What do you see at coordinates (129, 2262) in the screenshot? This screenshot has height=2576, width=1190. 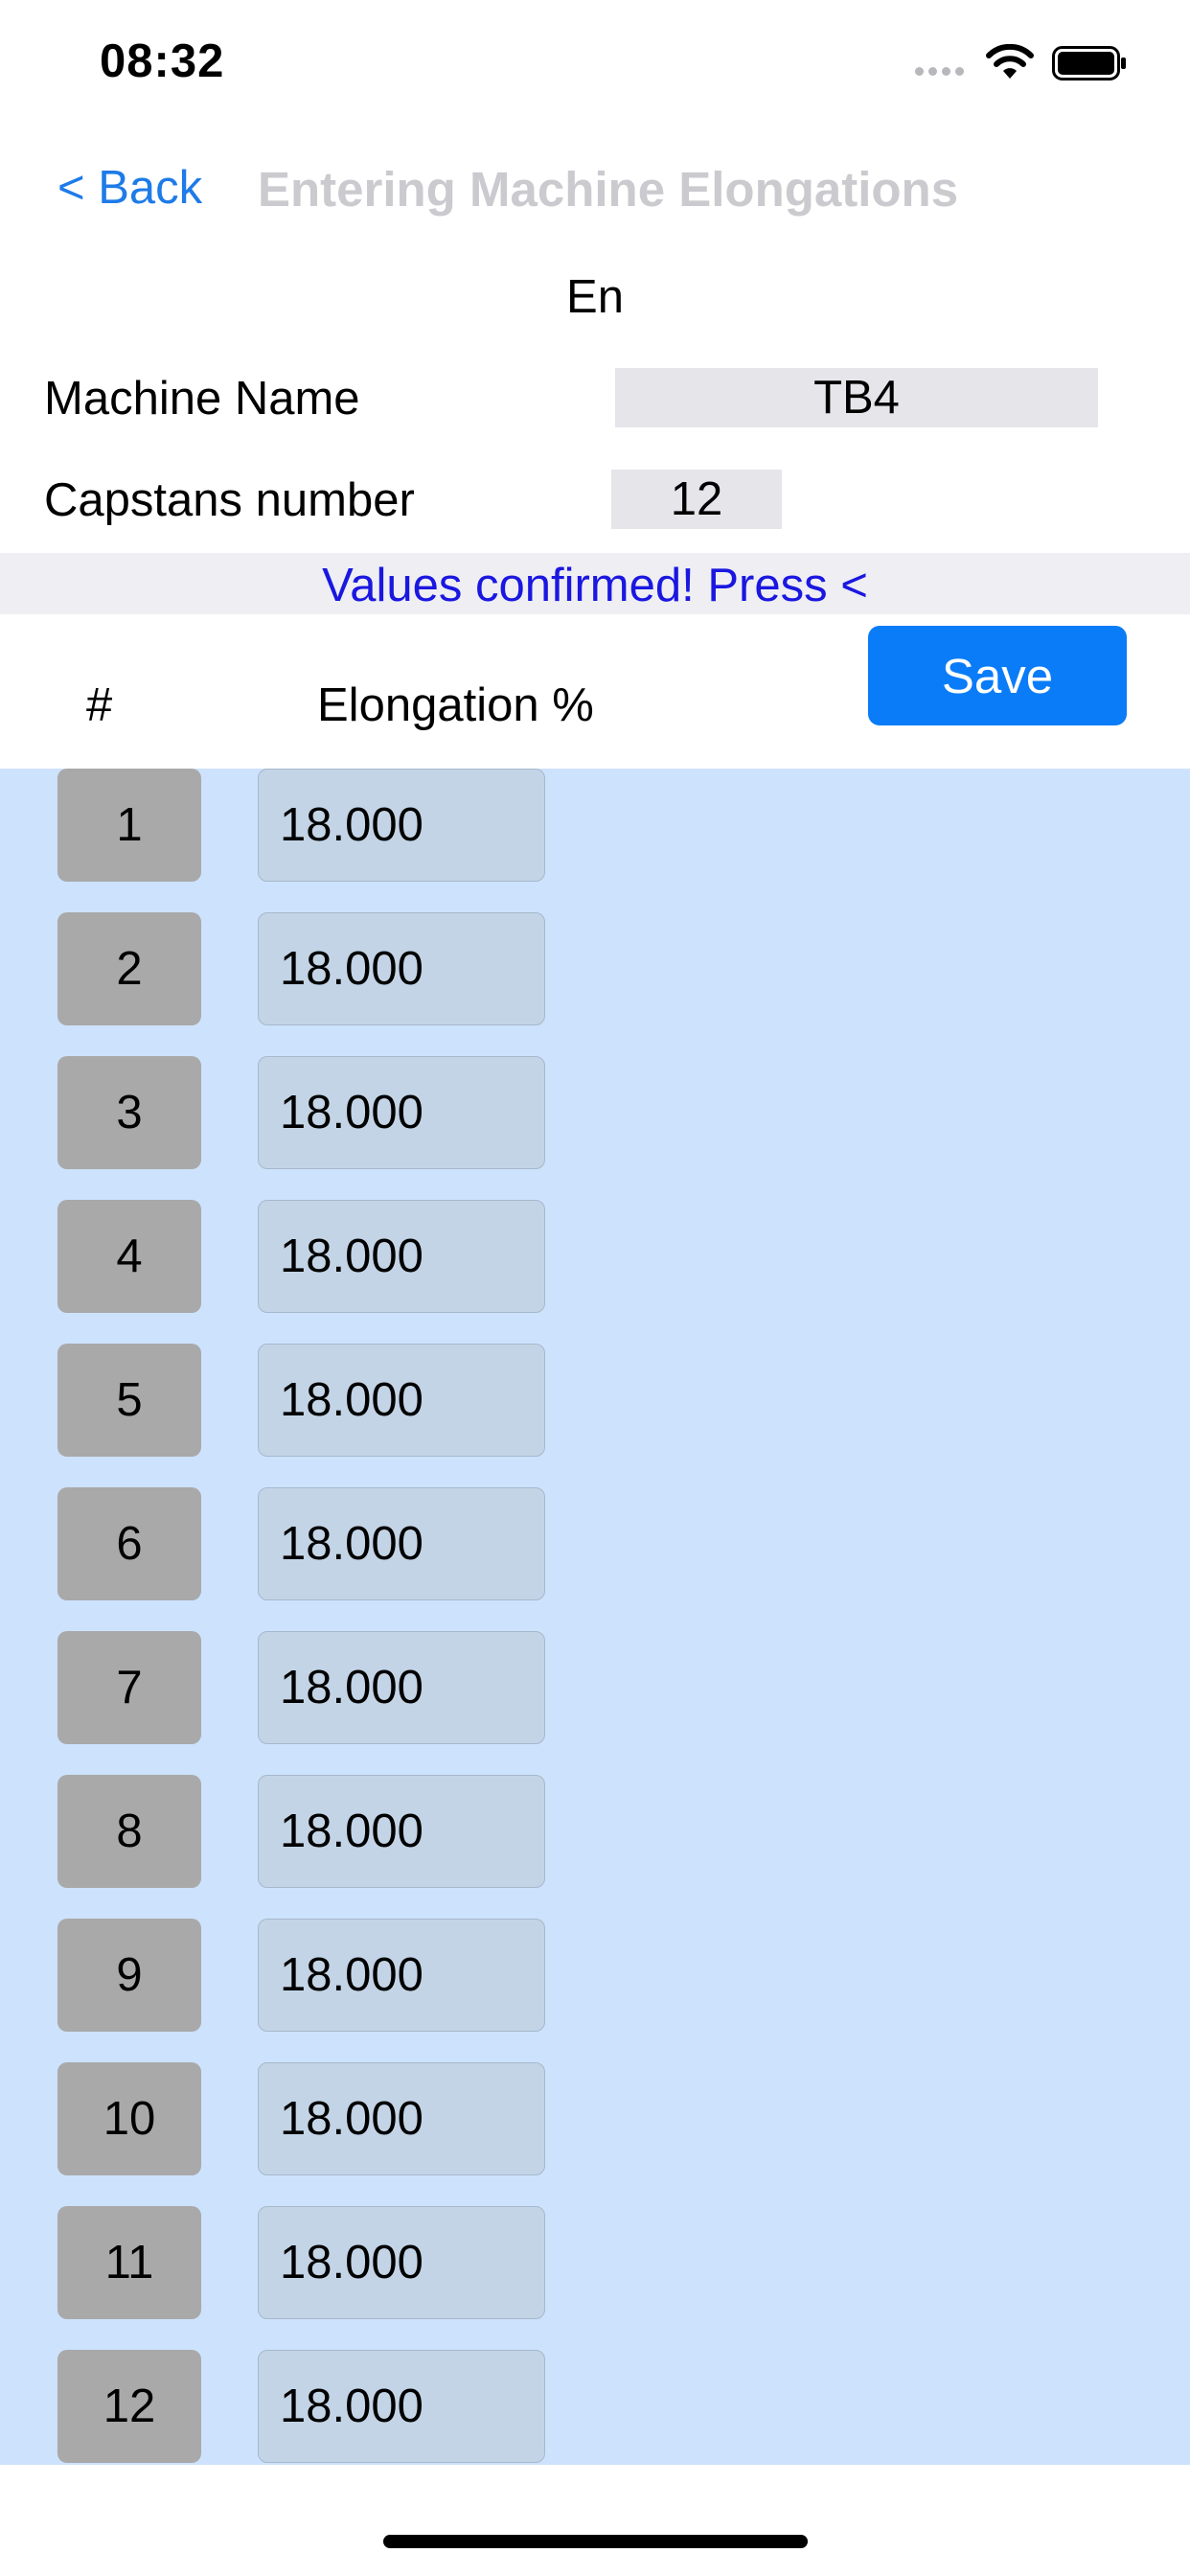 I see `row-index-button: 11` at bounding box center [129, 2262].